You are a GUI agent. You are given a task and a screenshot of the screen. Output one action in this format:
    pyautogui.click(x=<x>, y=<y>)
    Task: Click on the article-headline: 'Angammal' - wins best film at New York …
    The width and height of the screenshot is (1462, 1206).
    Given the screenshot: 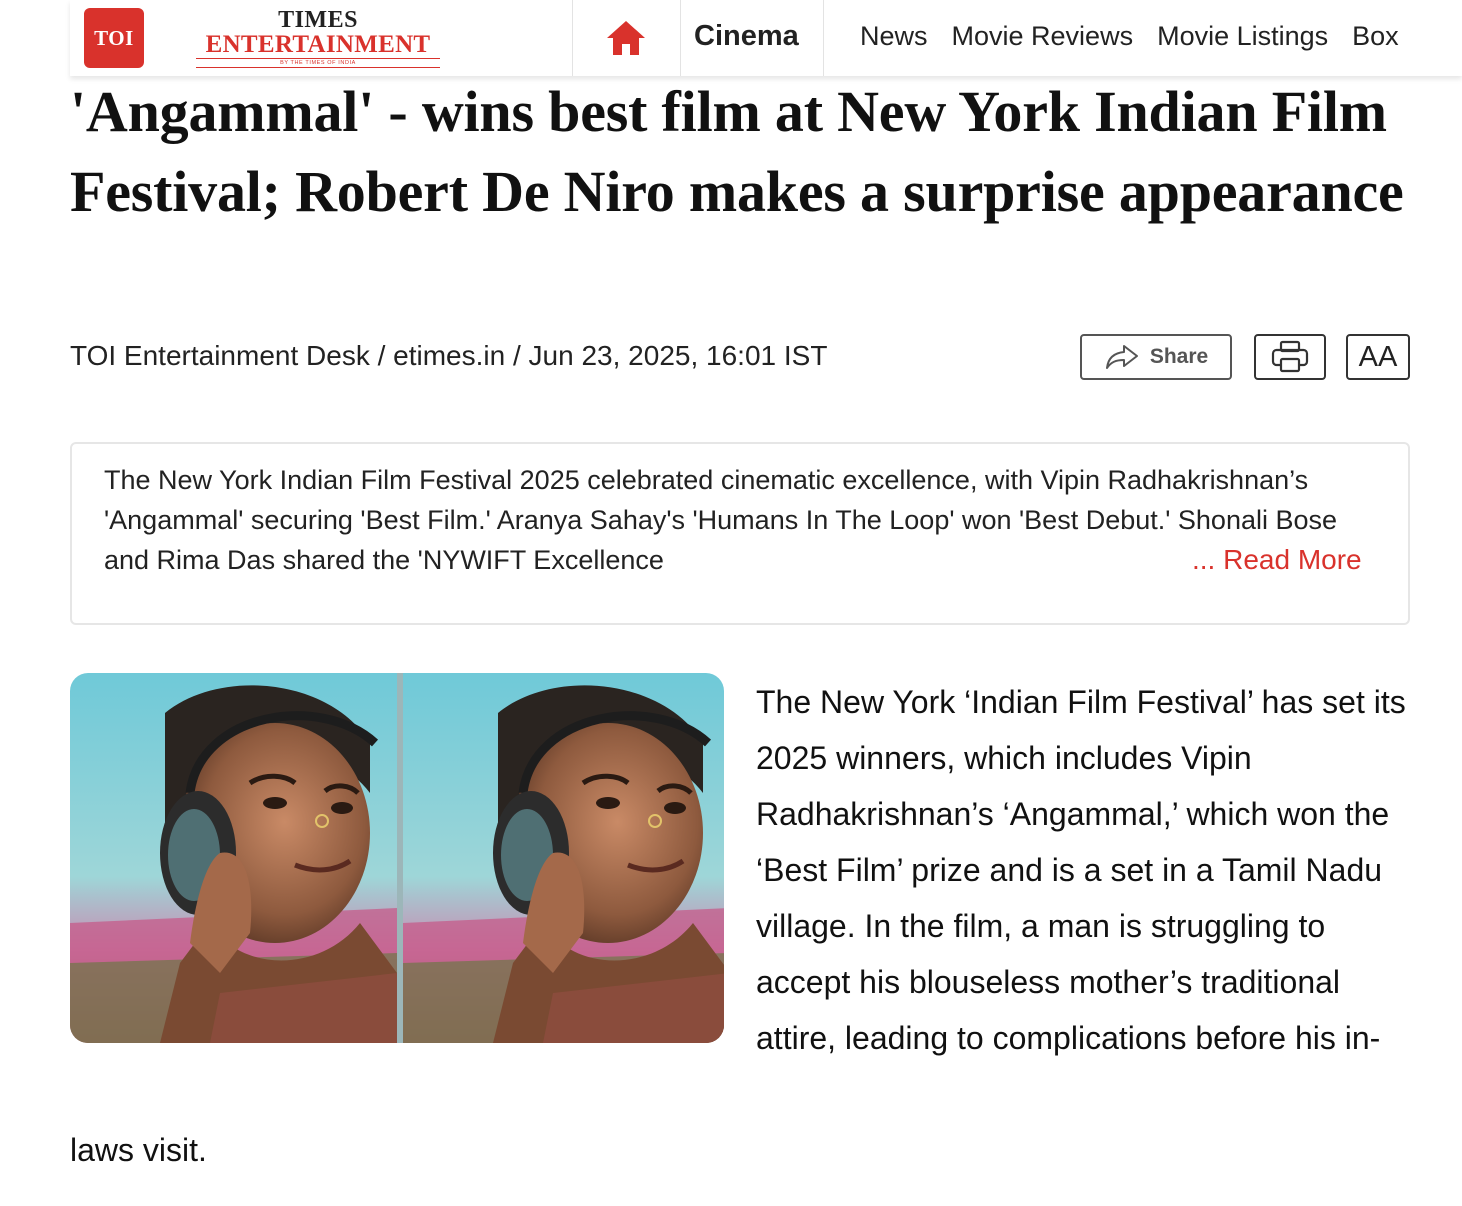 What is the action you would take?
    pyautogui.click(x=737, y=151)
    